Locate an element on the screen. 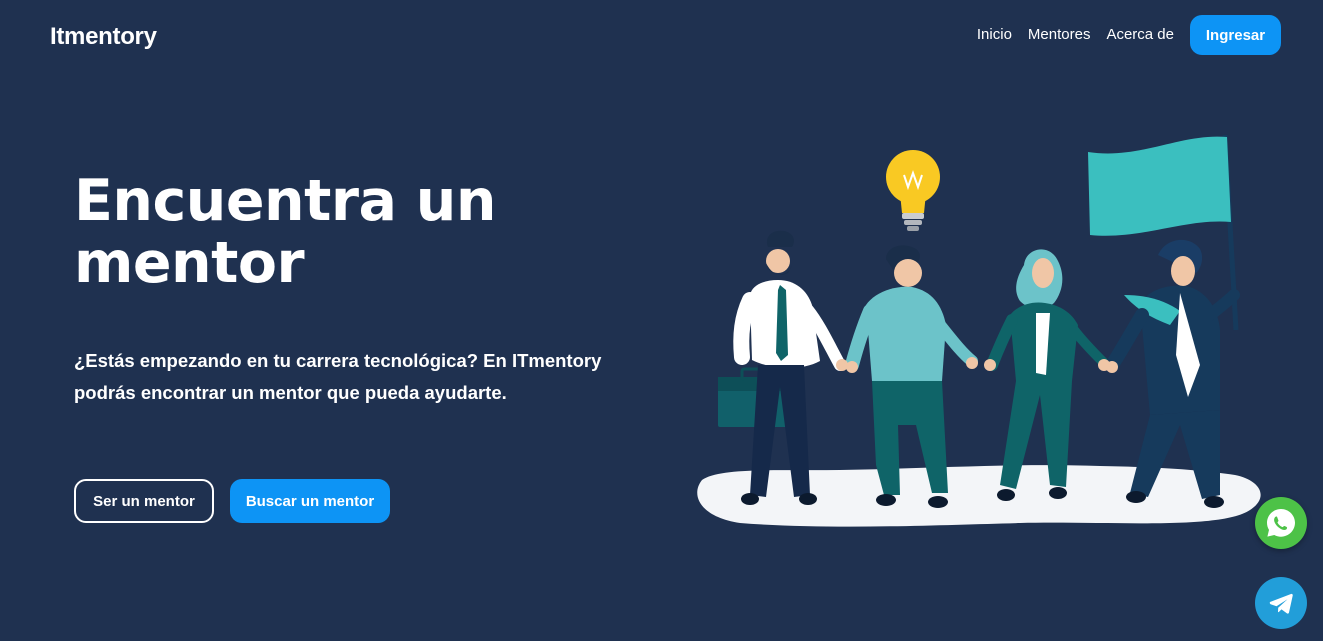  nav-link-acerca-de: Acerca de is located at coordinates (1140, 34).